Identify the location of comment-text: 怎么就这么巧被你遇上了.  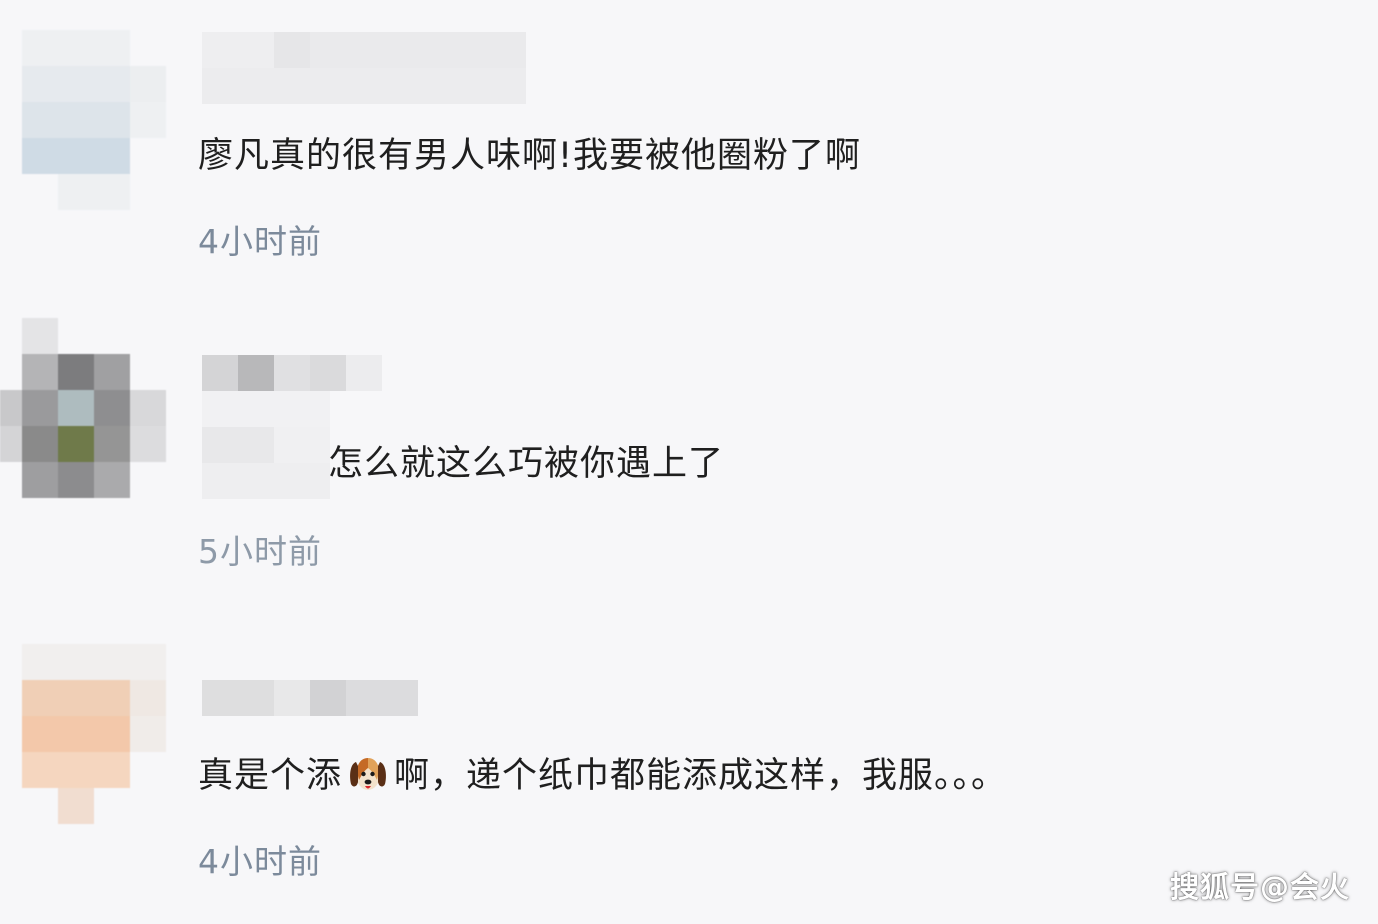
(526, 464).